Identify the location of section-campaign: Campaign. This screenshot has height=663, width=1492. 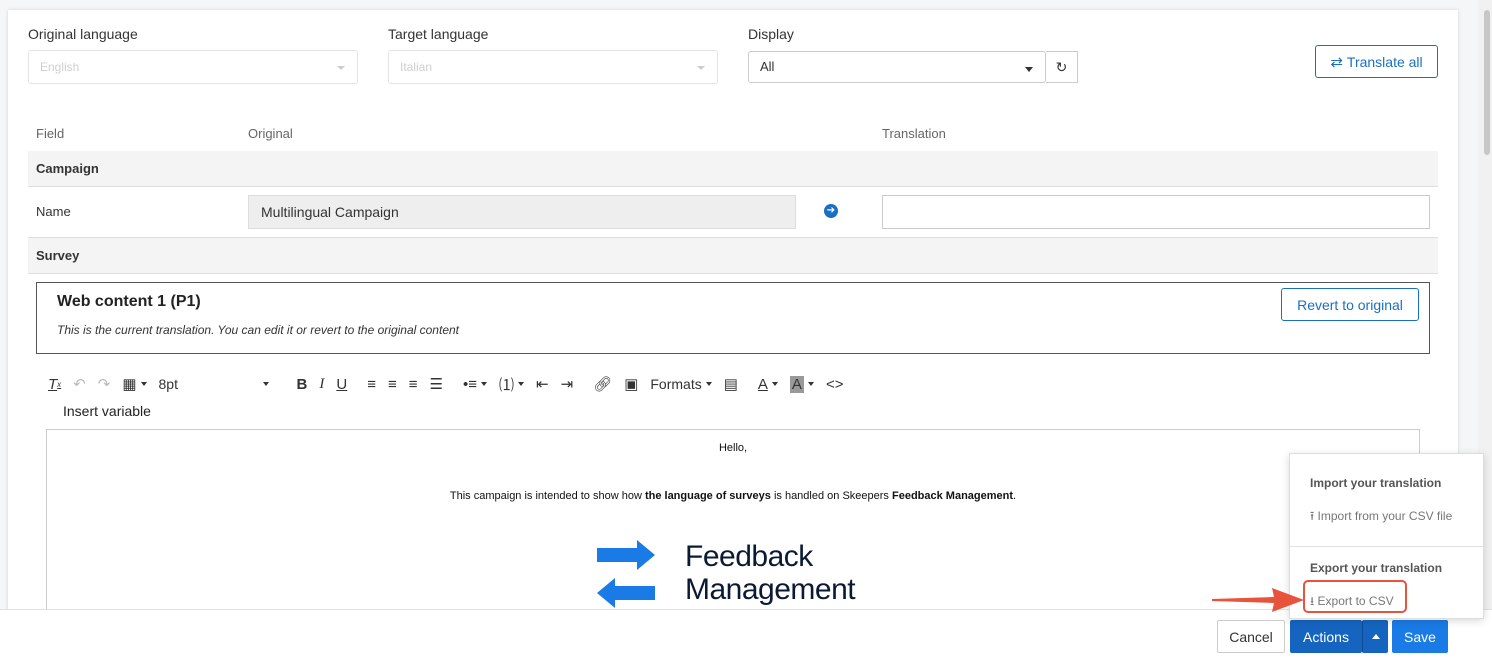
(733, 168).